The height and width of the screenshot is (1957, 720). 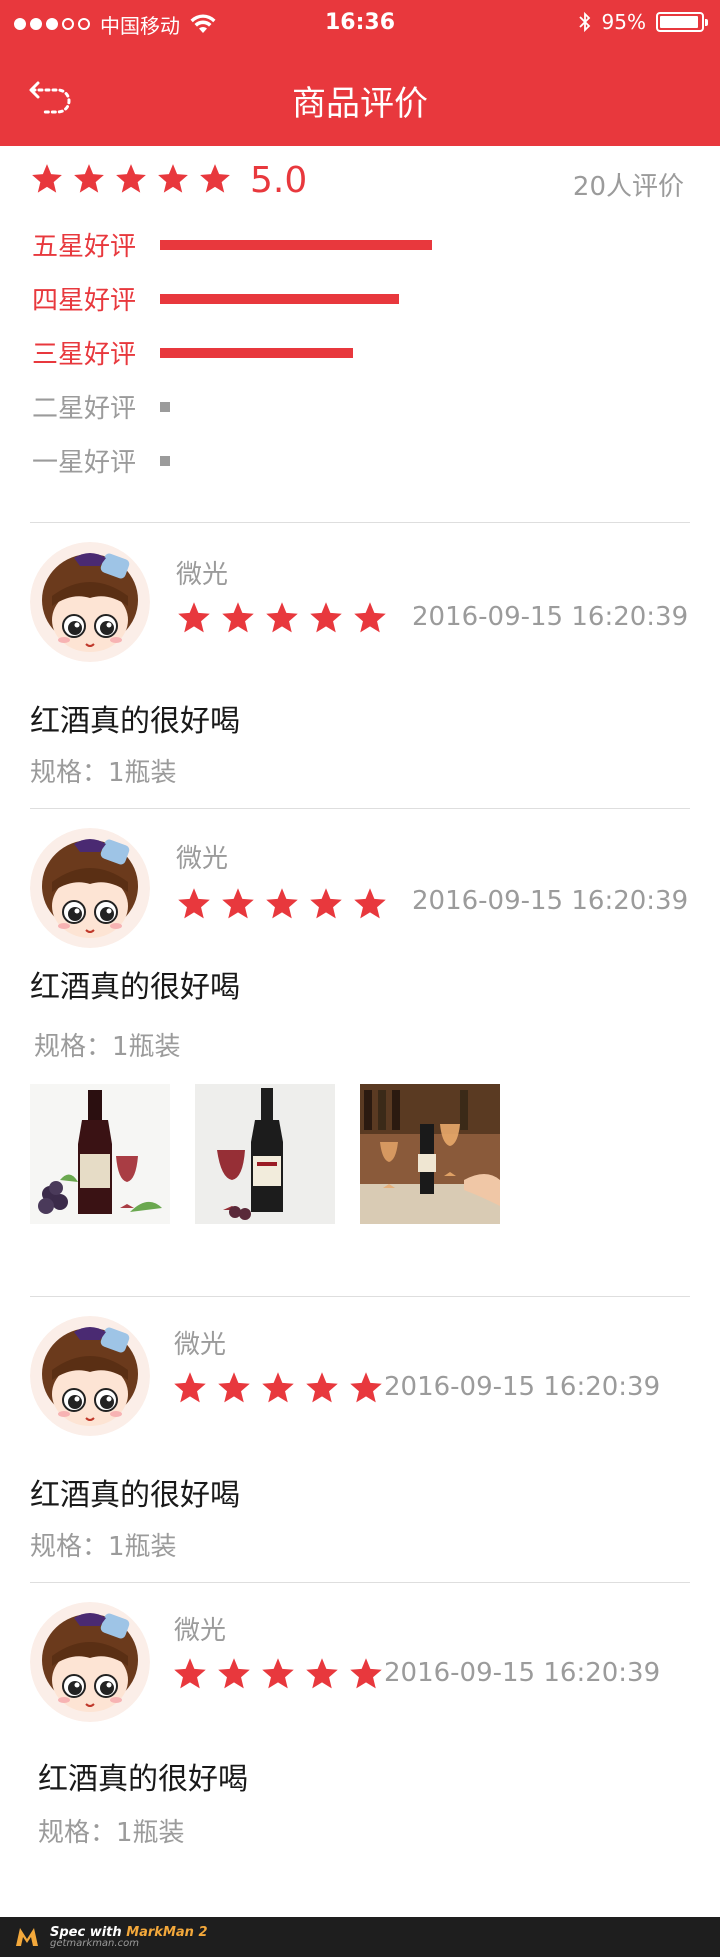 What do you see at coordinates (84, 301) in the screenshot?
I see `distribution-label: 四星好评` at bounding box center [84, 301].